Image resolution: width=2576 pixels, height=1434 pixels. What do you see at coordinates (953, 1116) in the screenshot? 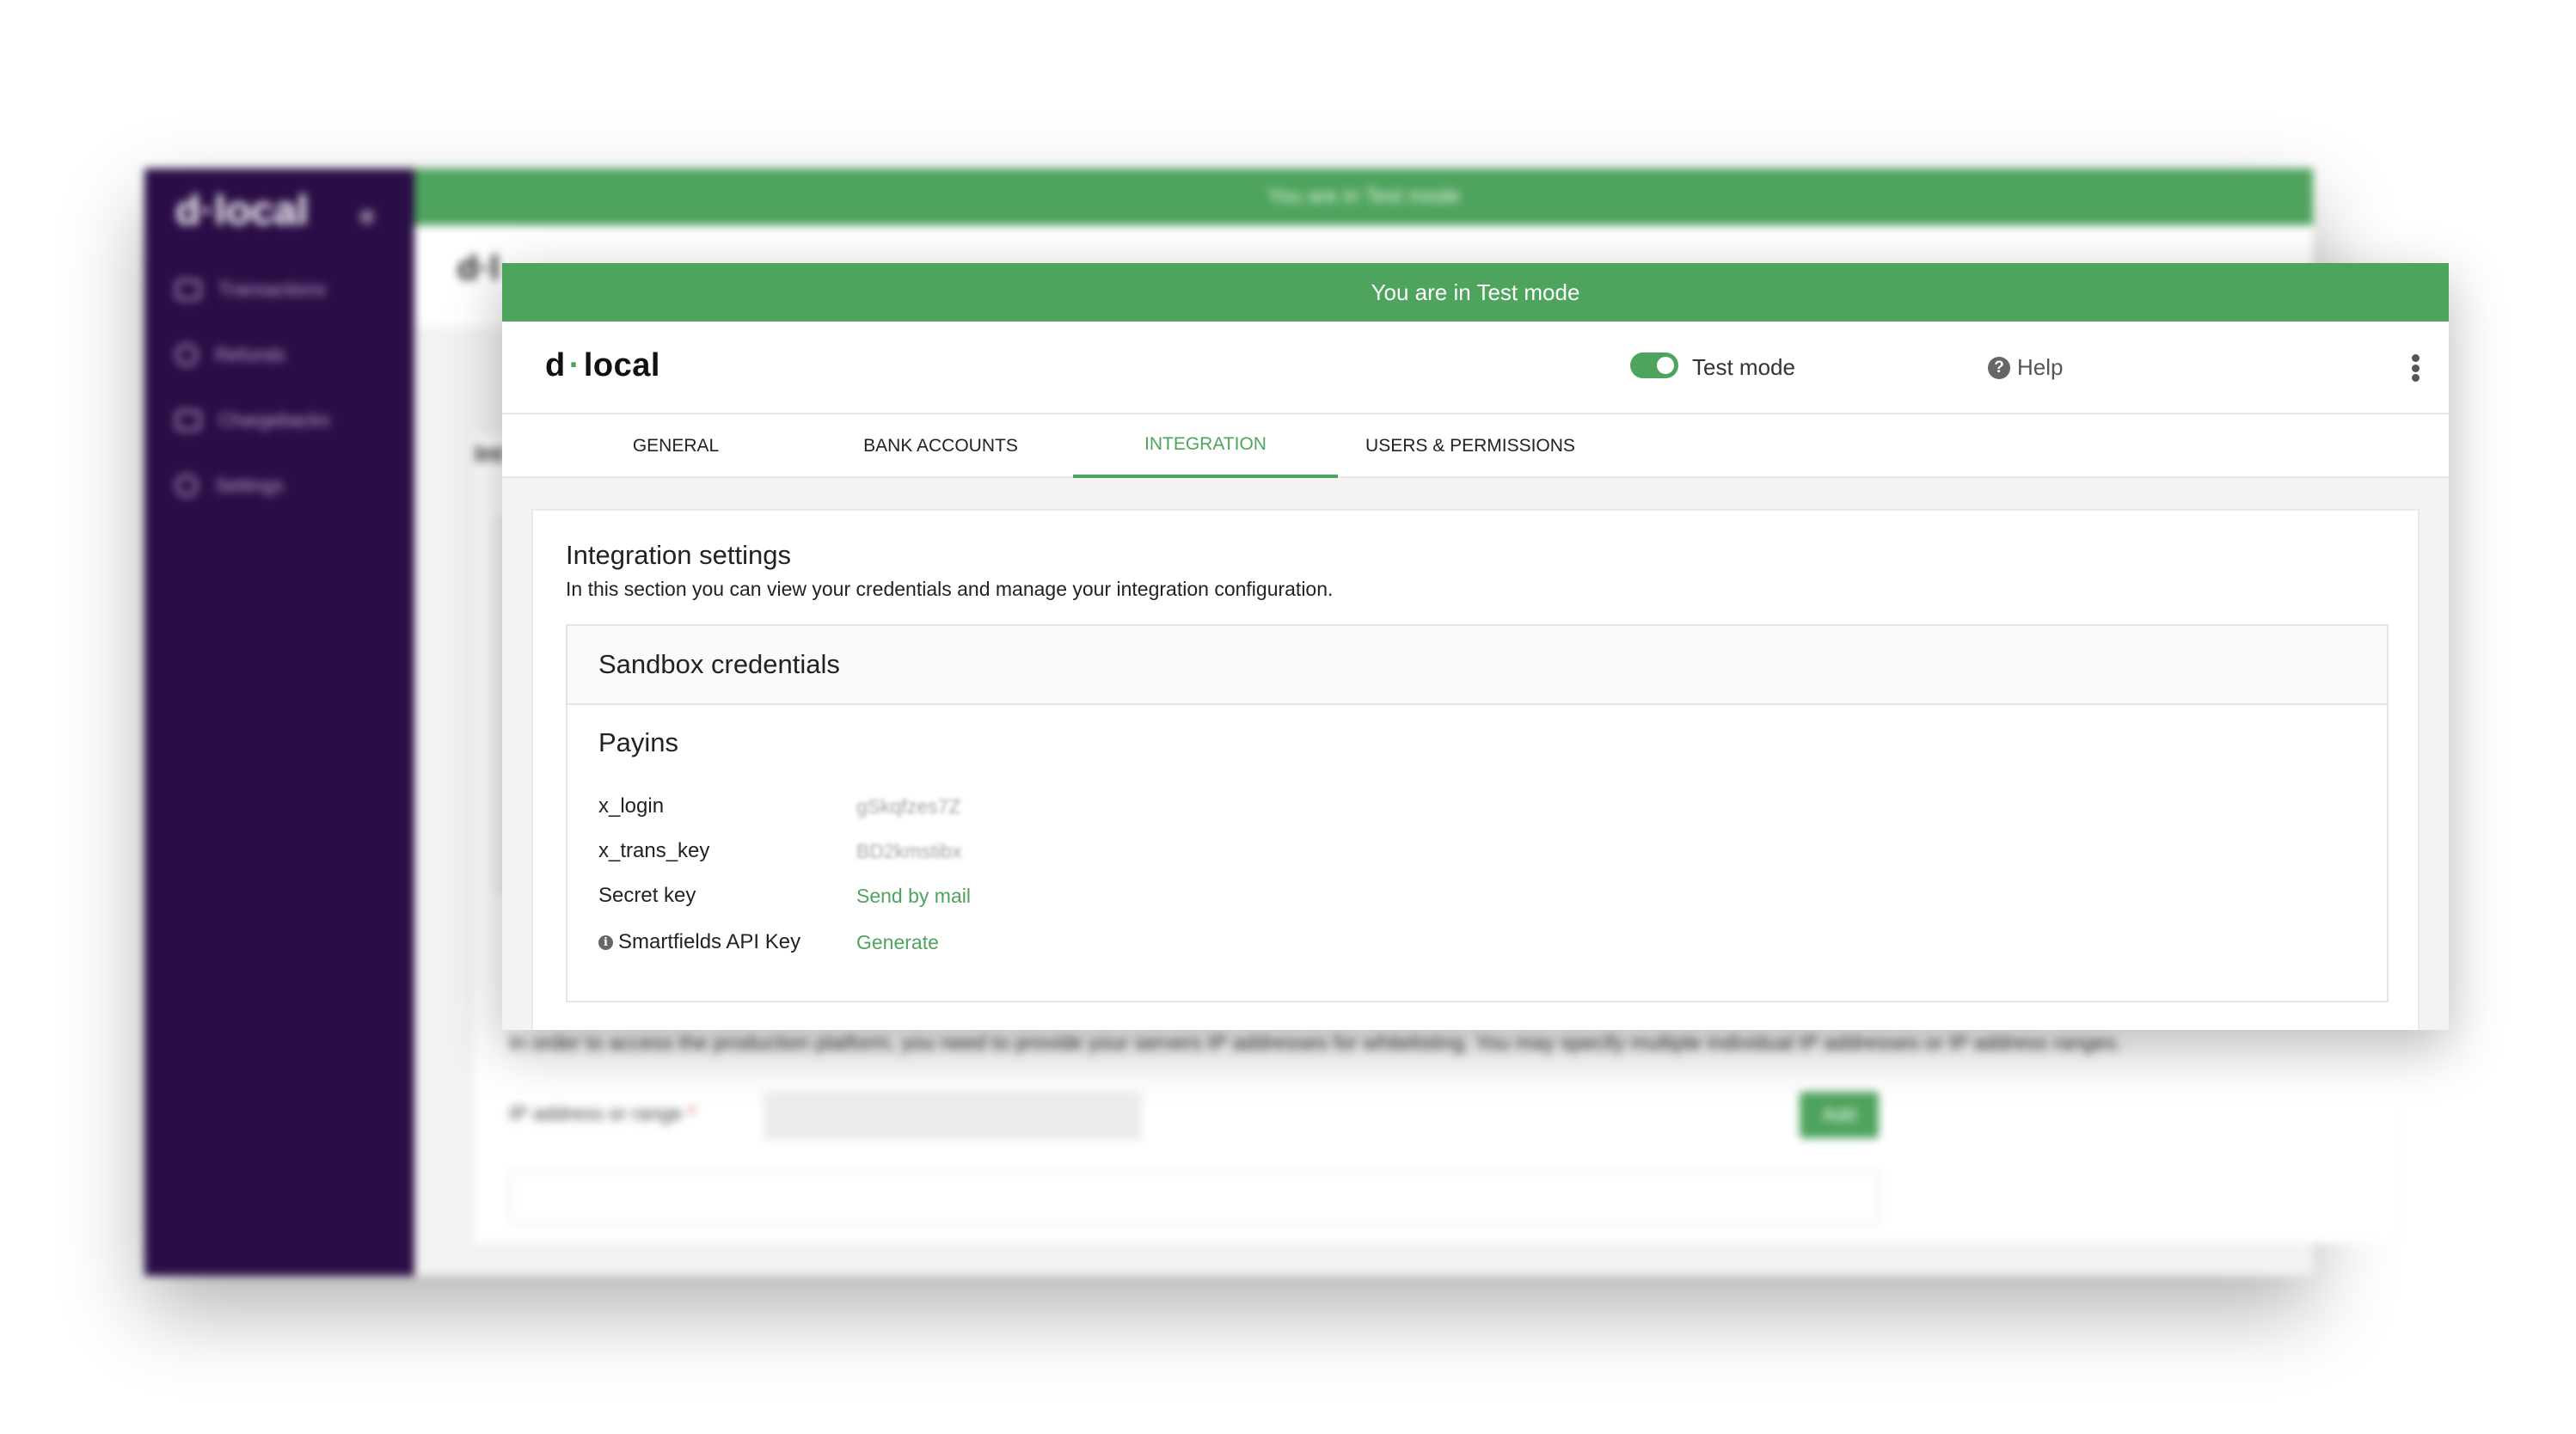
I see `ip-address-input` at bounding box center [953, 1116].